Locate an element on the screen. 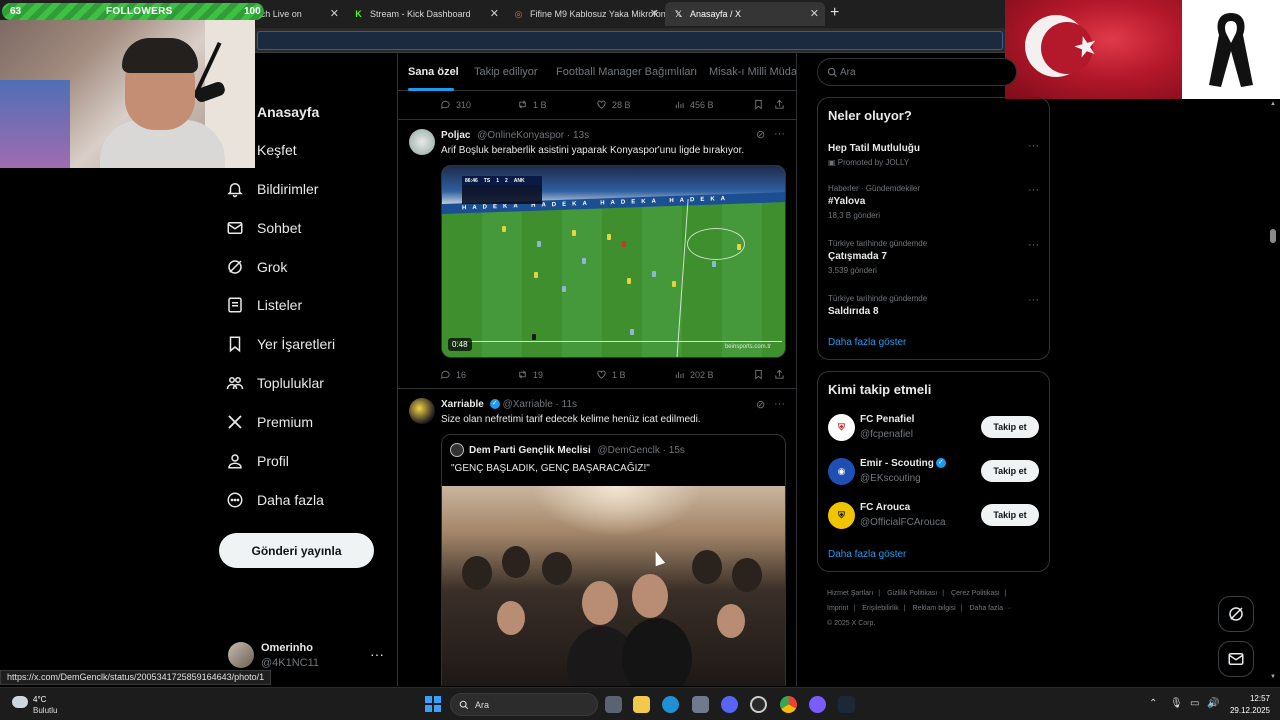 This screenshot has width=1280, height=720. follow-suggestion: ⛨ FC Penafiel @fcpenafiel Takip et is located at coordinates (935, 428).